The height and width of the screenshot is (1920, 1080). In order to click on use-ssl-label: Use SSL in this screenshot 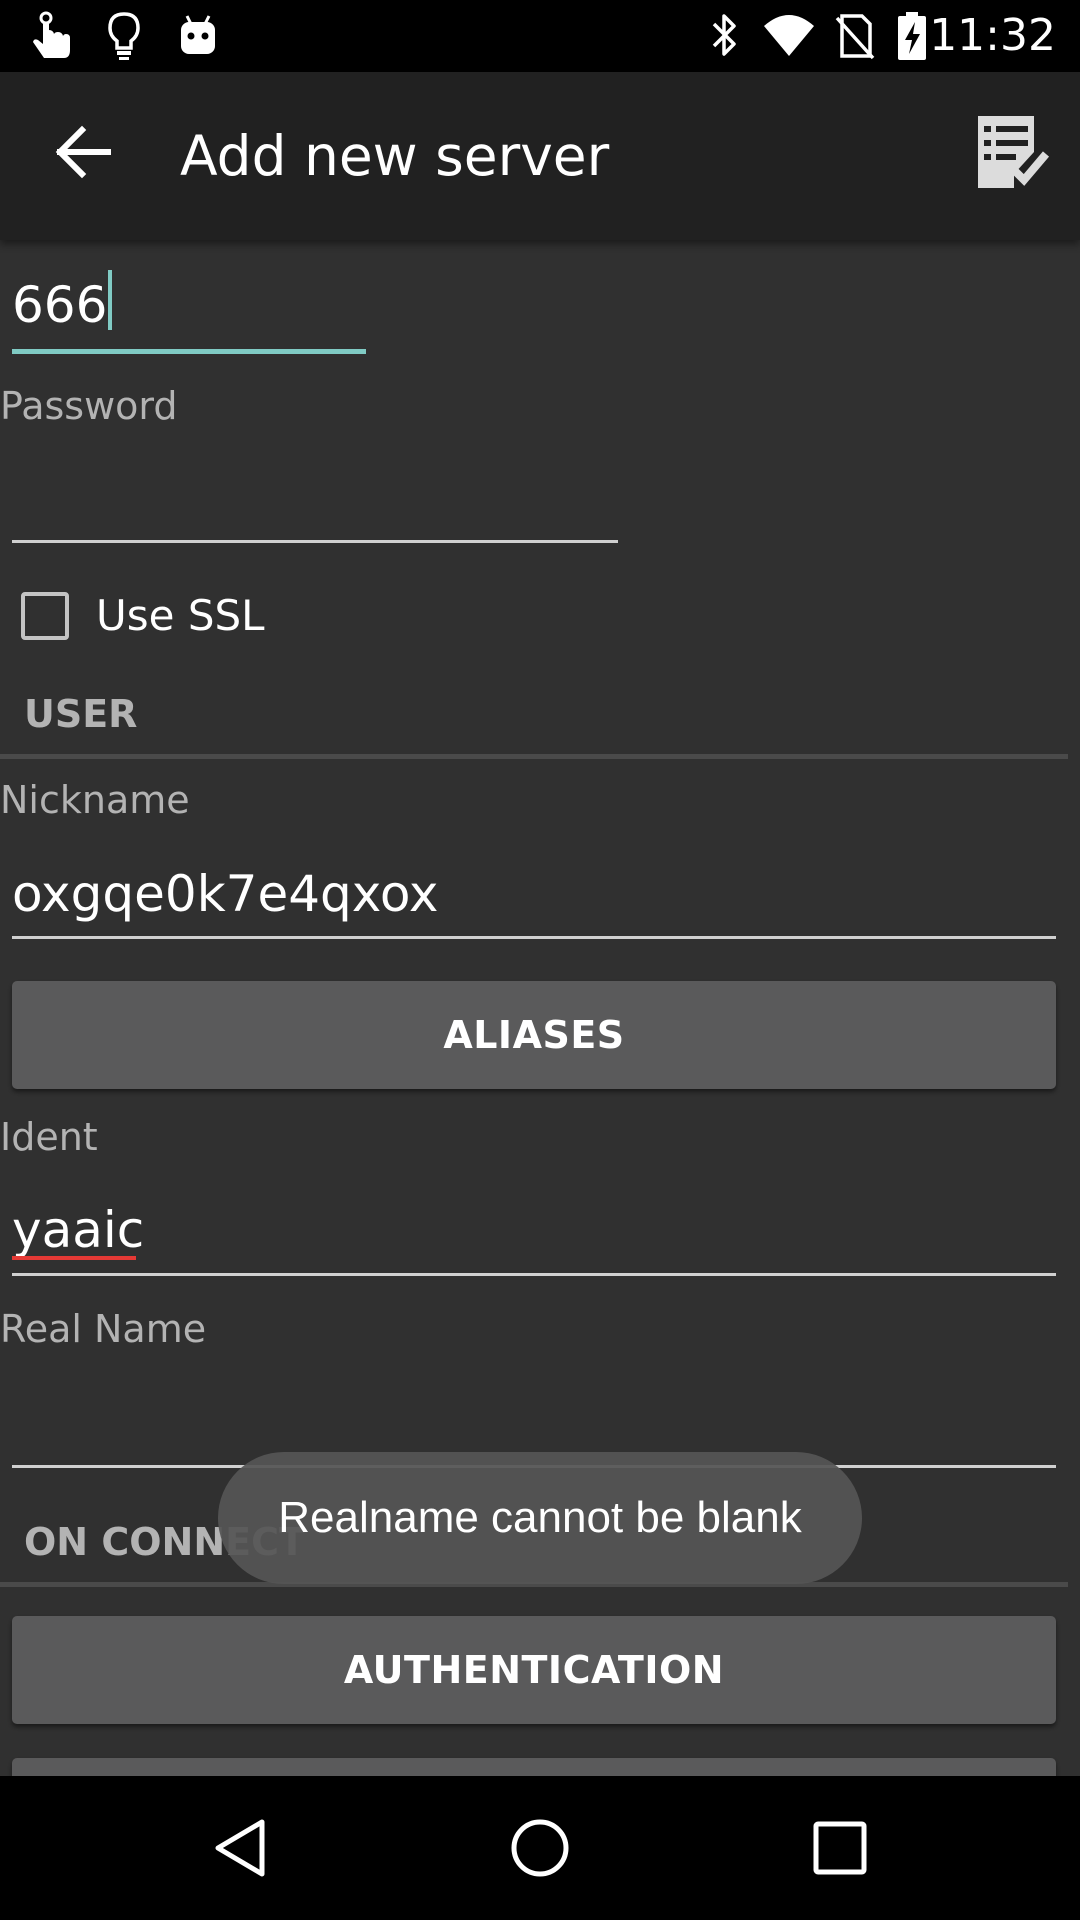, I will do `click(180, 616)`.